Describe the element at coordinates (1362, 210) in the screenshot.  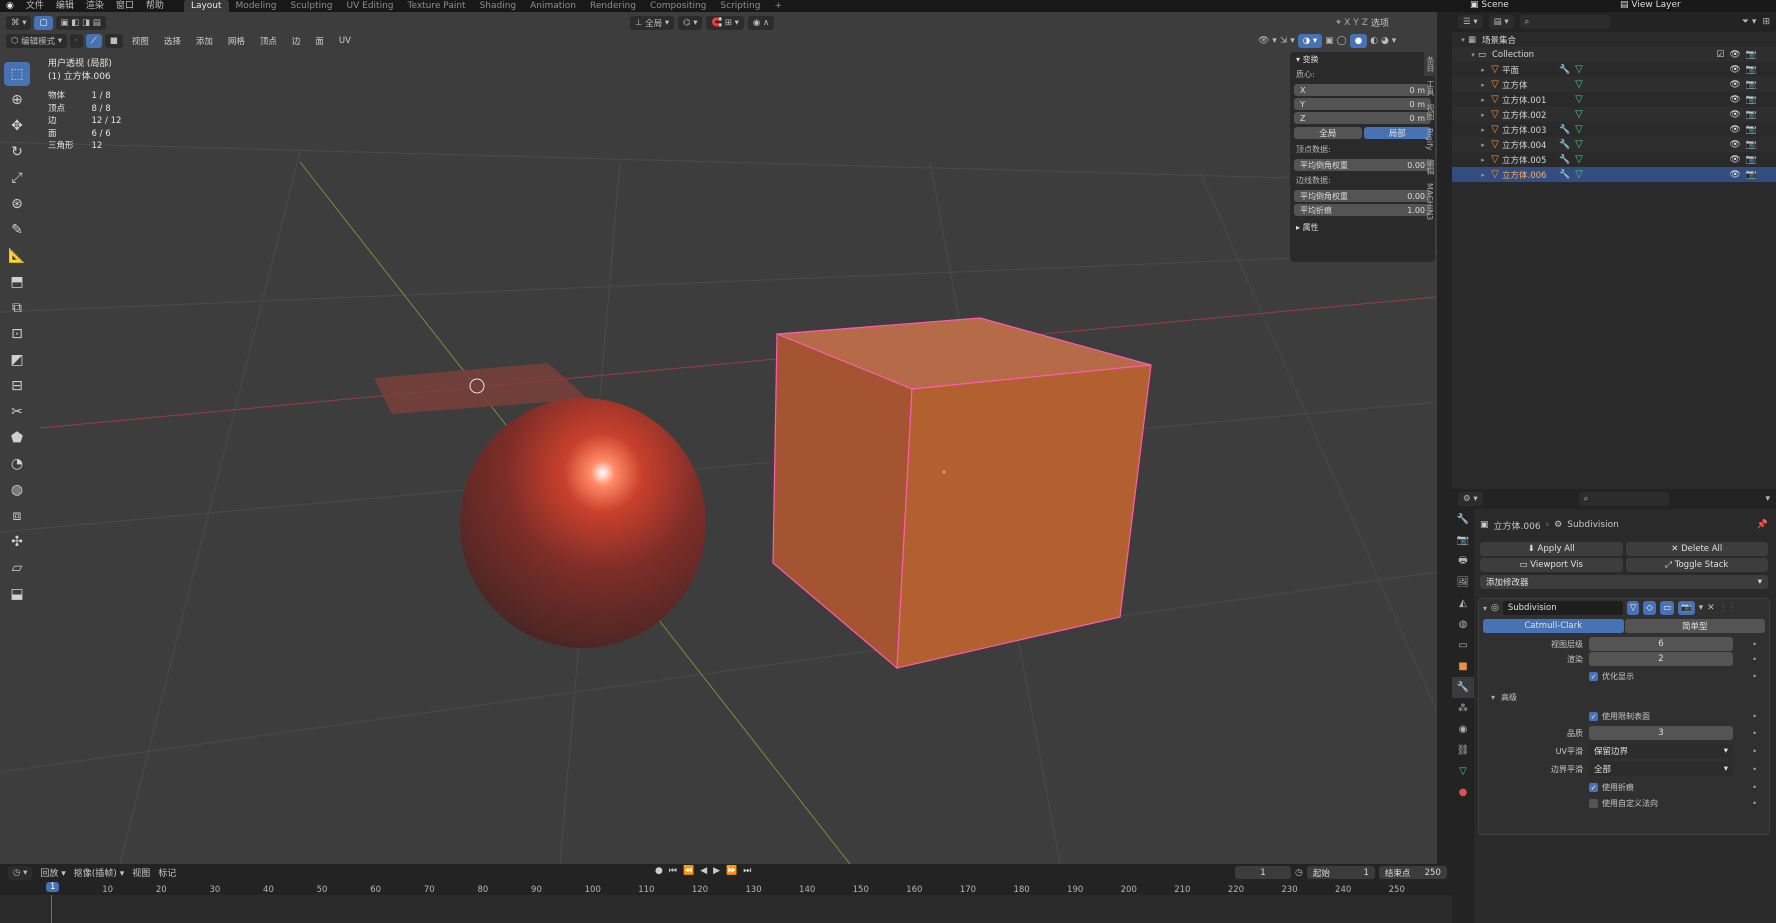
I see `edge-crease-field: 平均折痕 1.00` at that location.